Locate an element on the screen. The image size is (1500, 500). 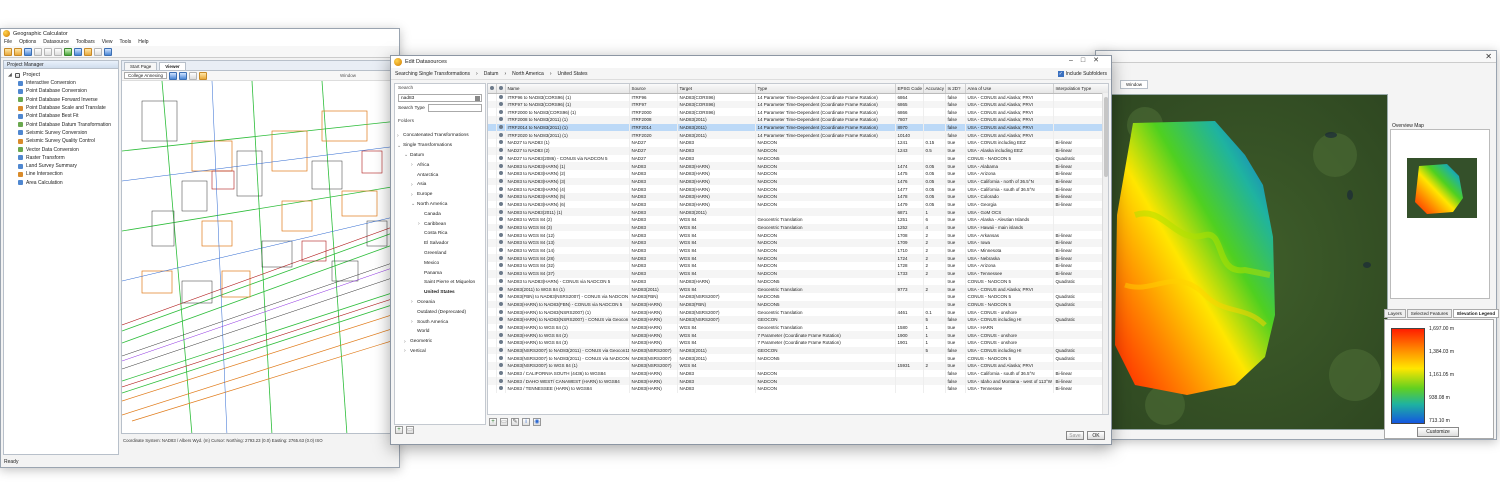
paste-icon is located at coordinates (58, 51).